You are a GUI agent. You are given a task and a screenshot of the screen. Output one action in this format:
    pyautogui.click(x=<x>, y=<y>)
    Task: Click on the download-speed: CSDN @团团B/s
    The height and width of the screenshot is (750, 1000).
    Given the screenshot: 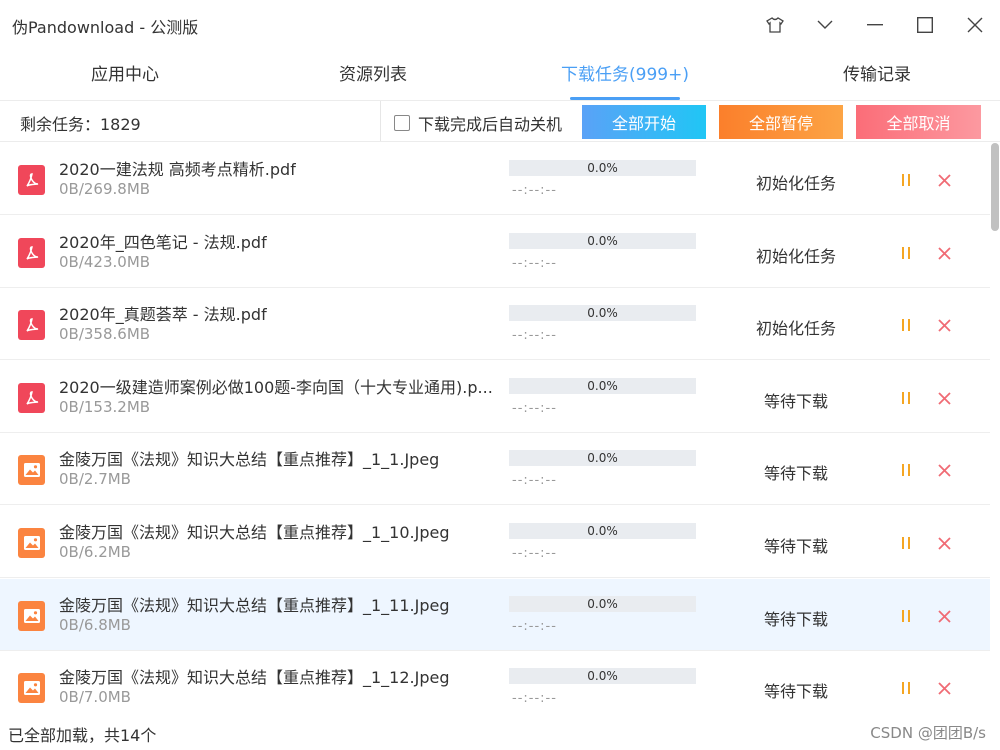 What is the action you would take?
    pyautogui.click(x=928, y=733)
    